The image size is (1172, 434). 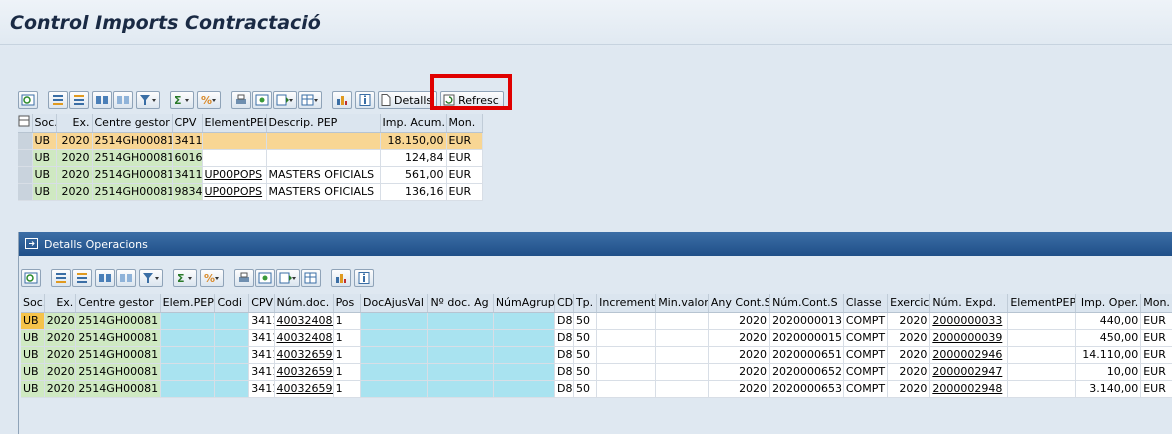 I want to click on document-number-link: 400326596, so click(x=305, y=354).